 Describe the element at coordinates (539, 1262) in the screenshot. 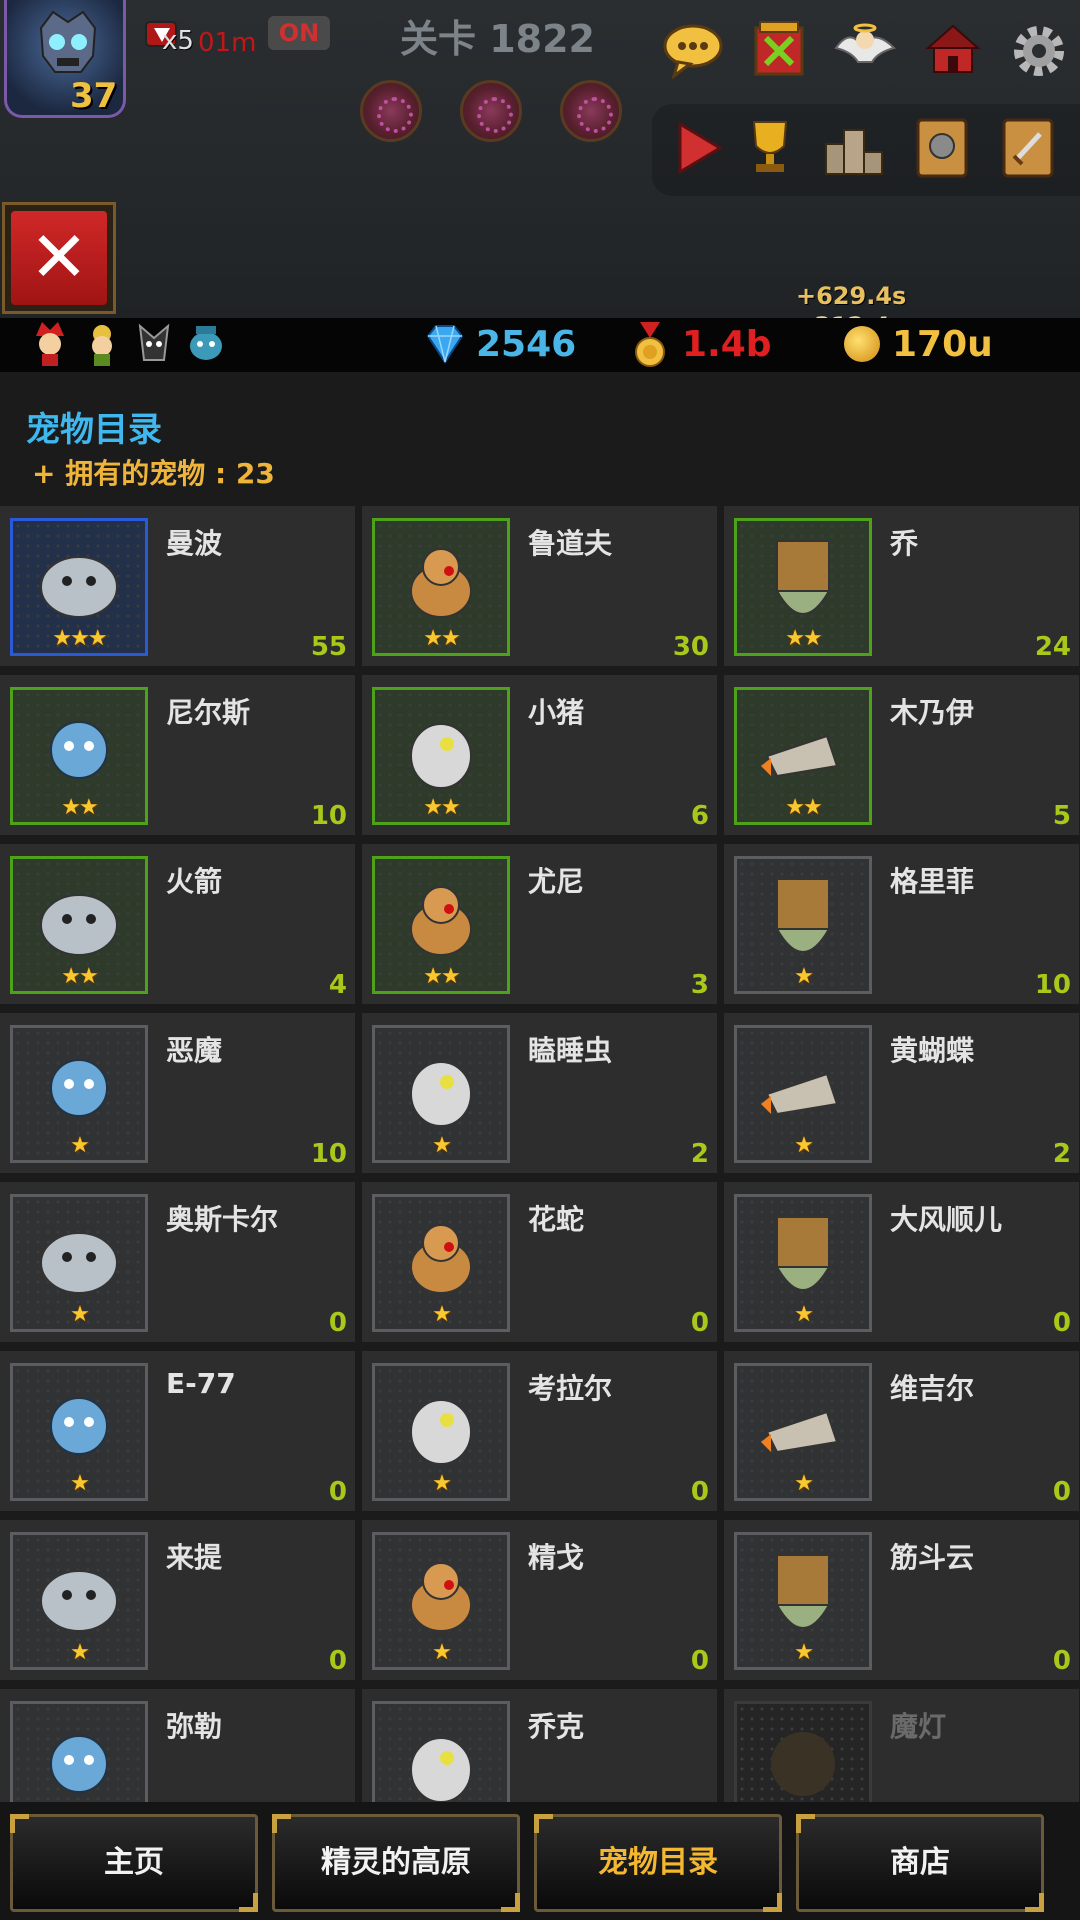

I see `pet-card: ★ 花蛇 0` at that location.